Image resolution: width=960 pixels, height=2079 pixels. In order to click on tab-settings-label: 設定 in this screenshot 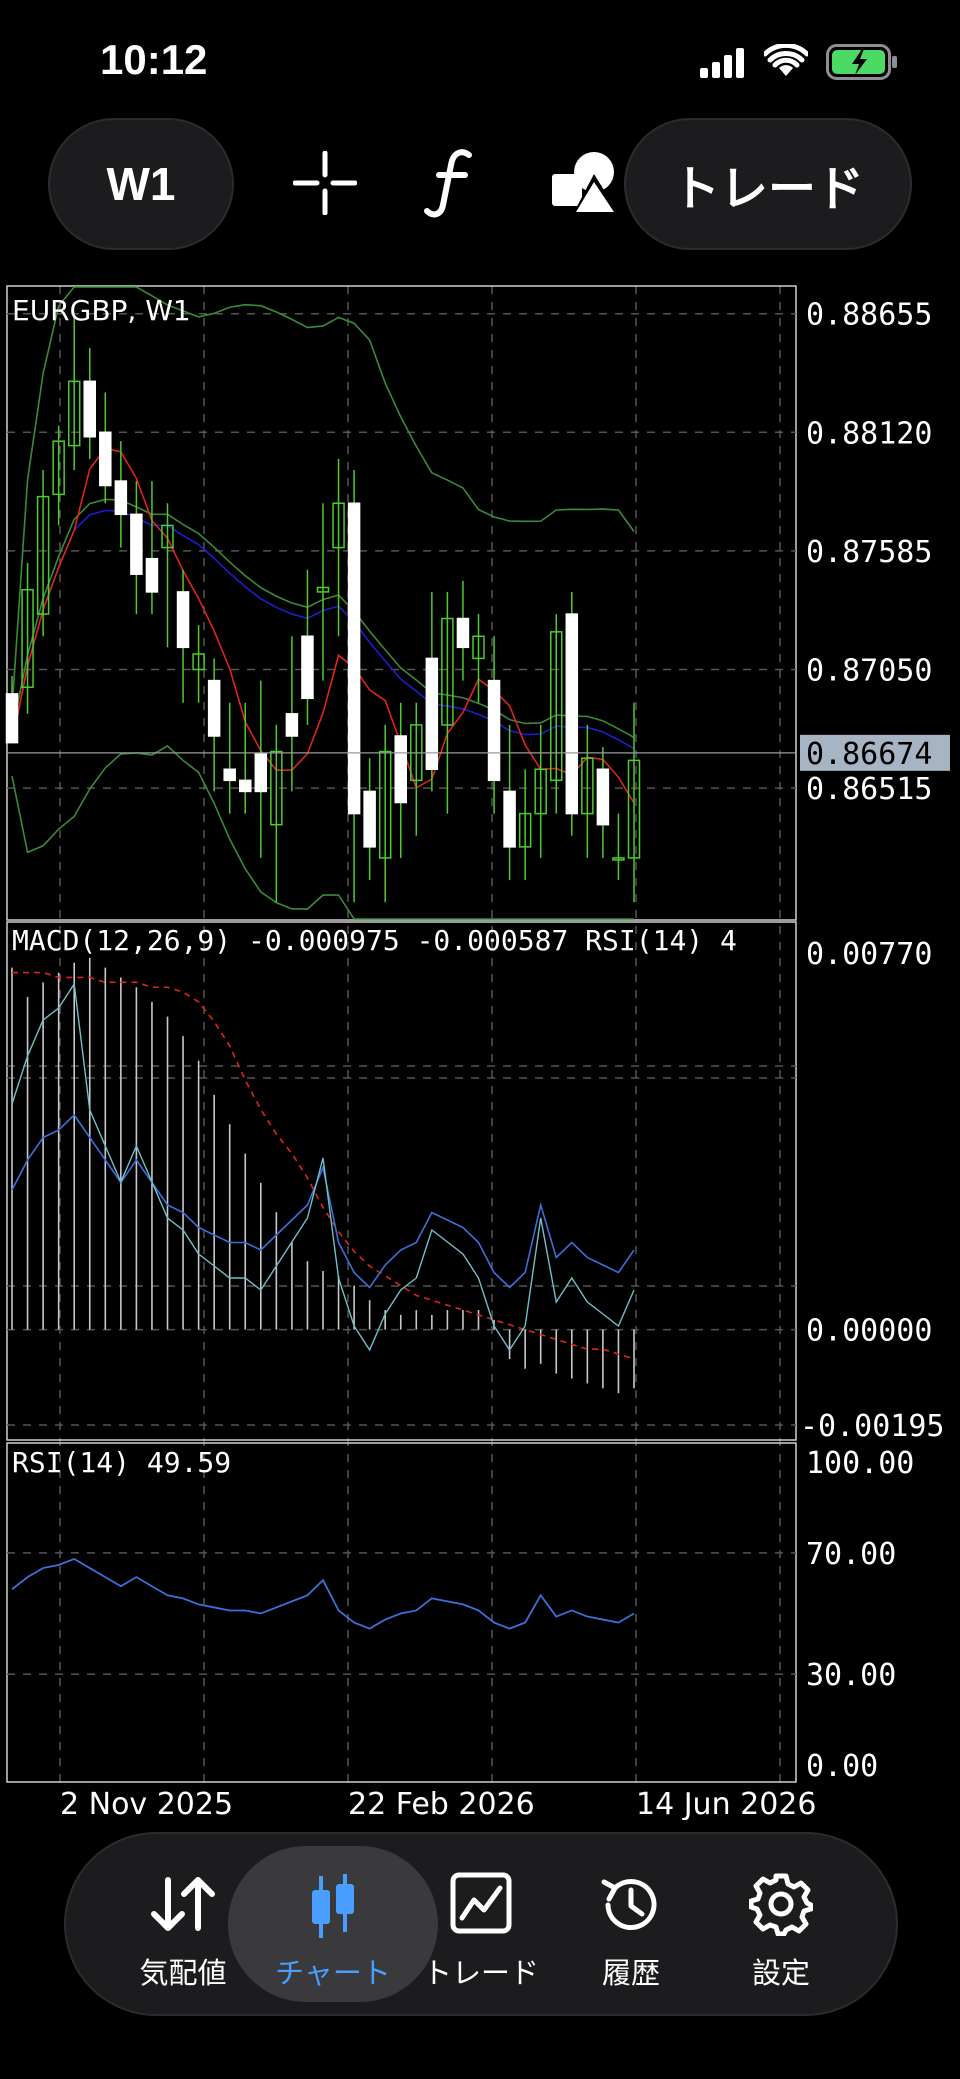, I will do `click(780, 1973)`.